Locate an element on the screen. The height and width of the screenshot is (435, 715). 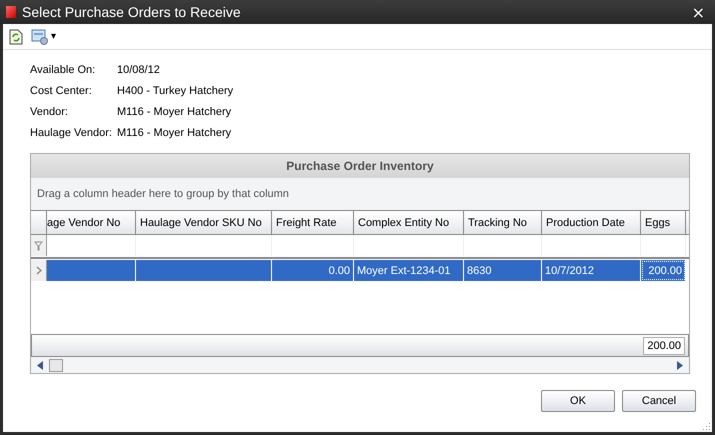
column-header: Haulage Vendor SKU No is located at coordinates (204, 222).